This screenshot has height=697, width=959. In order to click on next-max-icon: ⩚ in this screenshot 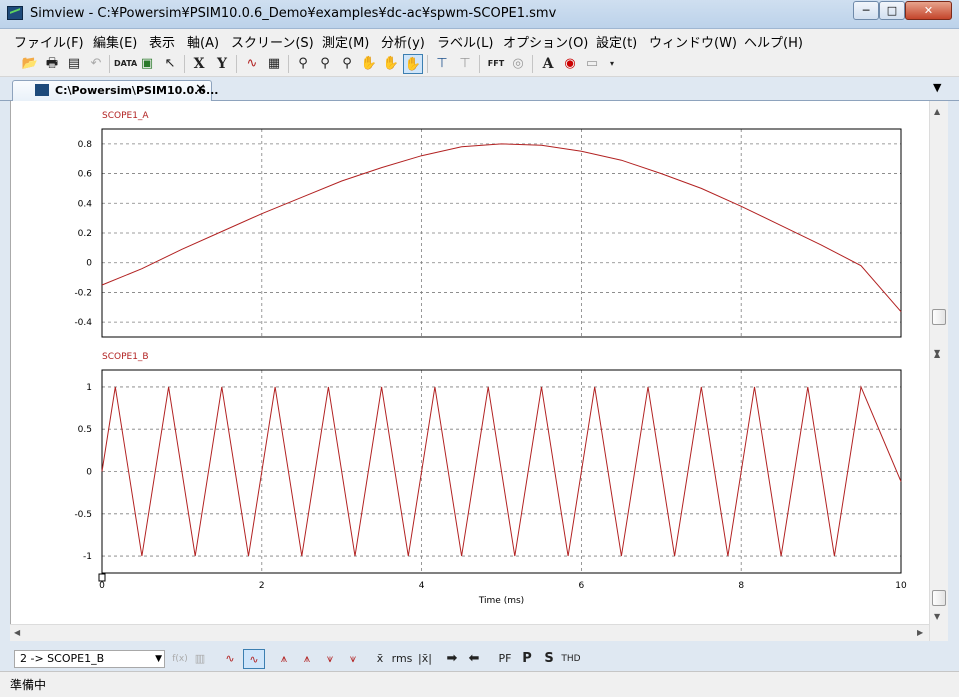, I will do `click(307, 659)`.